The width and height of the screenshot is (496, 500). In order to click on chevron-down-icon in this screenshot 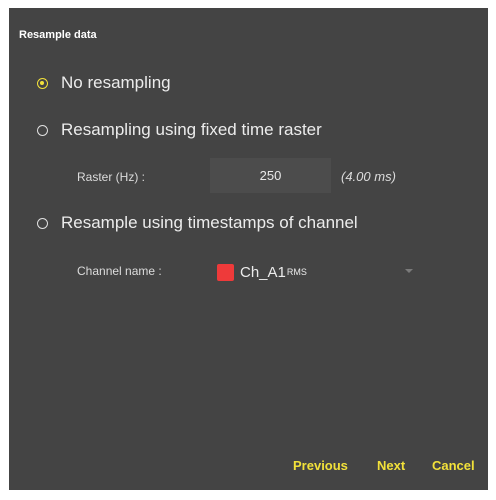, I will do `click(409, 271)`.